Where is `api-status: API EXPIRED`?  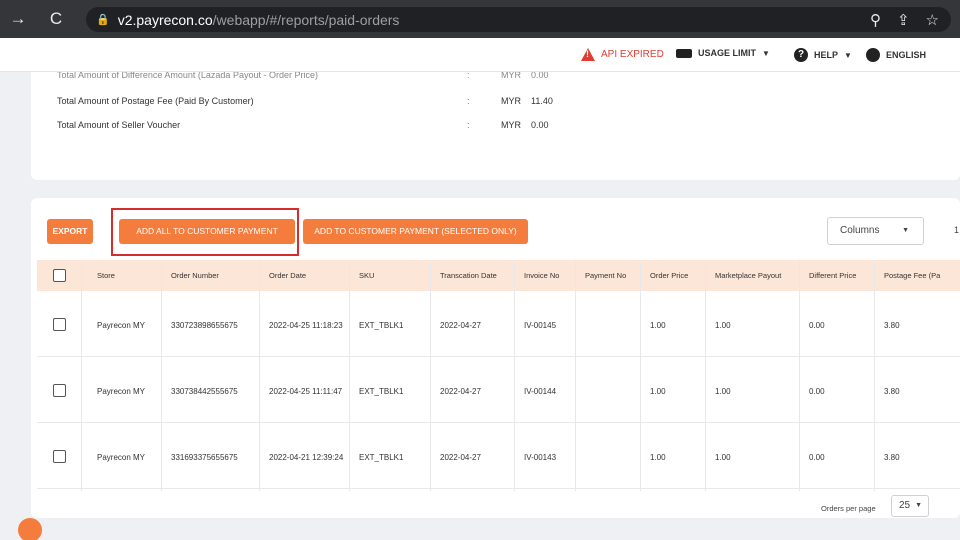 api-status: API EXPIRED is located at coordinates (622, 54).